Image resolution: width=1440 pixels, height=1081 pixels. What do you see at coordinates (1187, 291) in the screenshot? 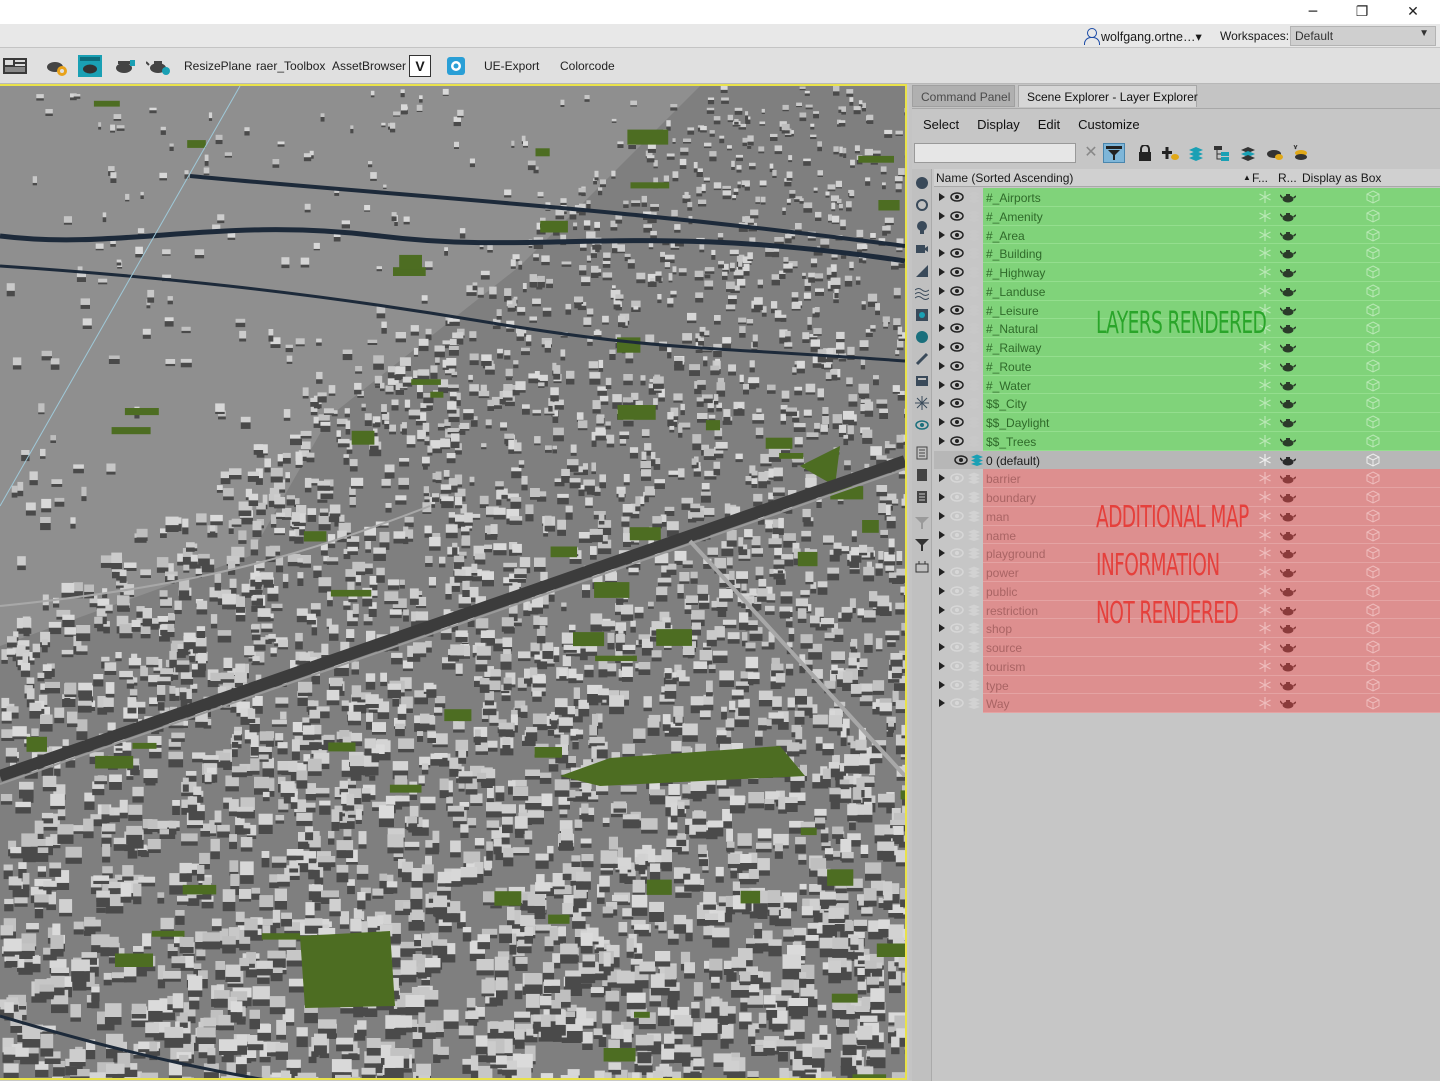
I see `layer-row-5: #_Landuse` at bounding box center [1187, 291].